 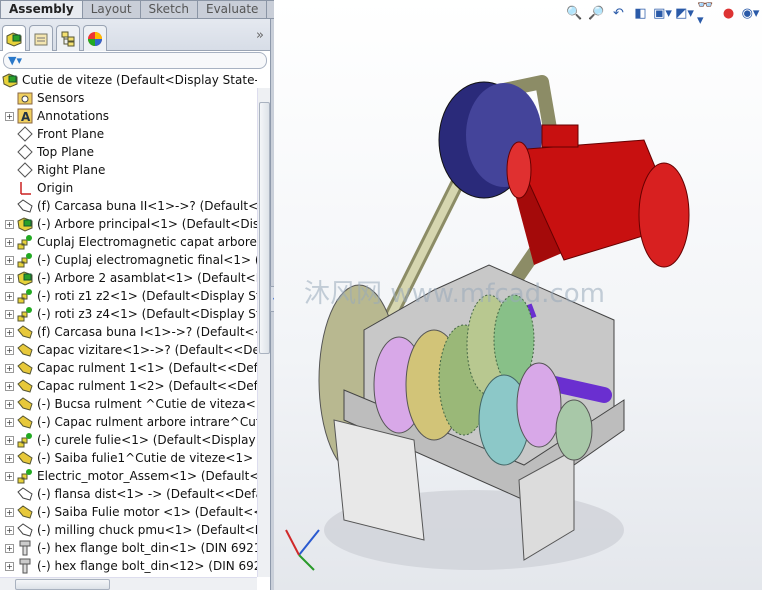 What do you see at coordinates (539, 405) in the screenshot?
I see `bearing-cap` at bounding box center [539, 405].